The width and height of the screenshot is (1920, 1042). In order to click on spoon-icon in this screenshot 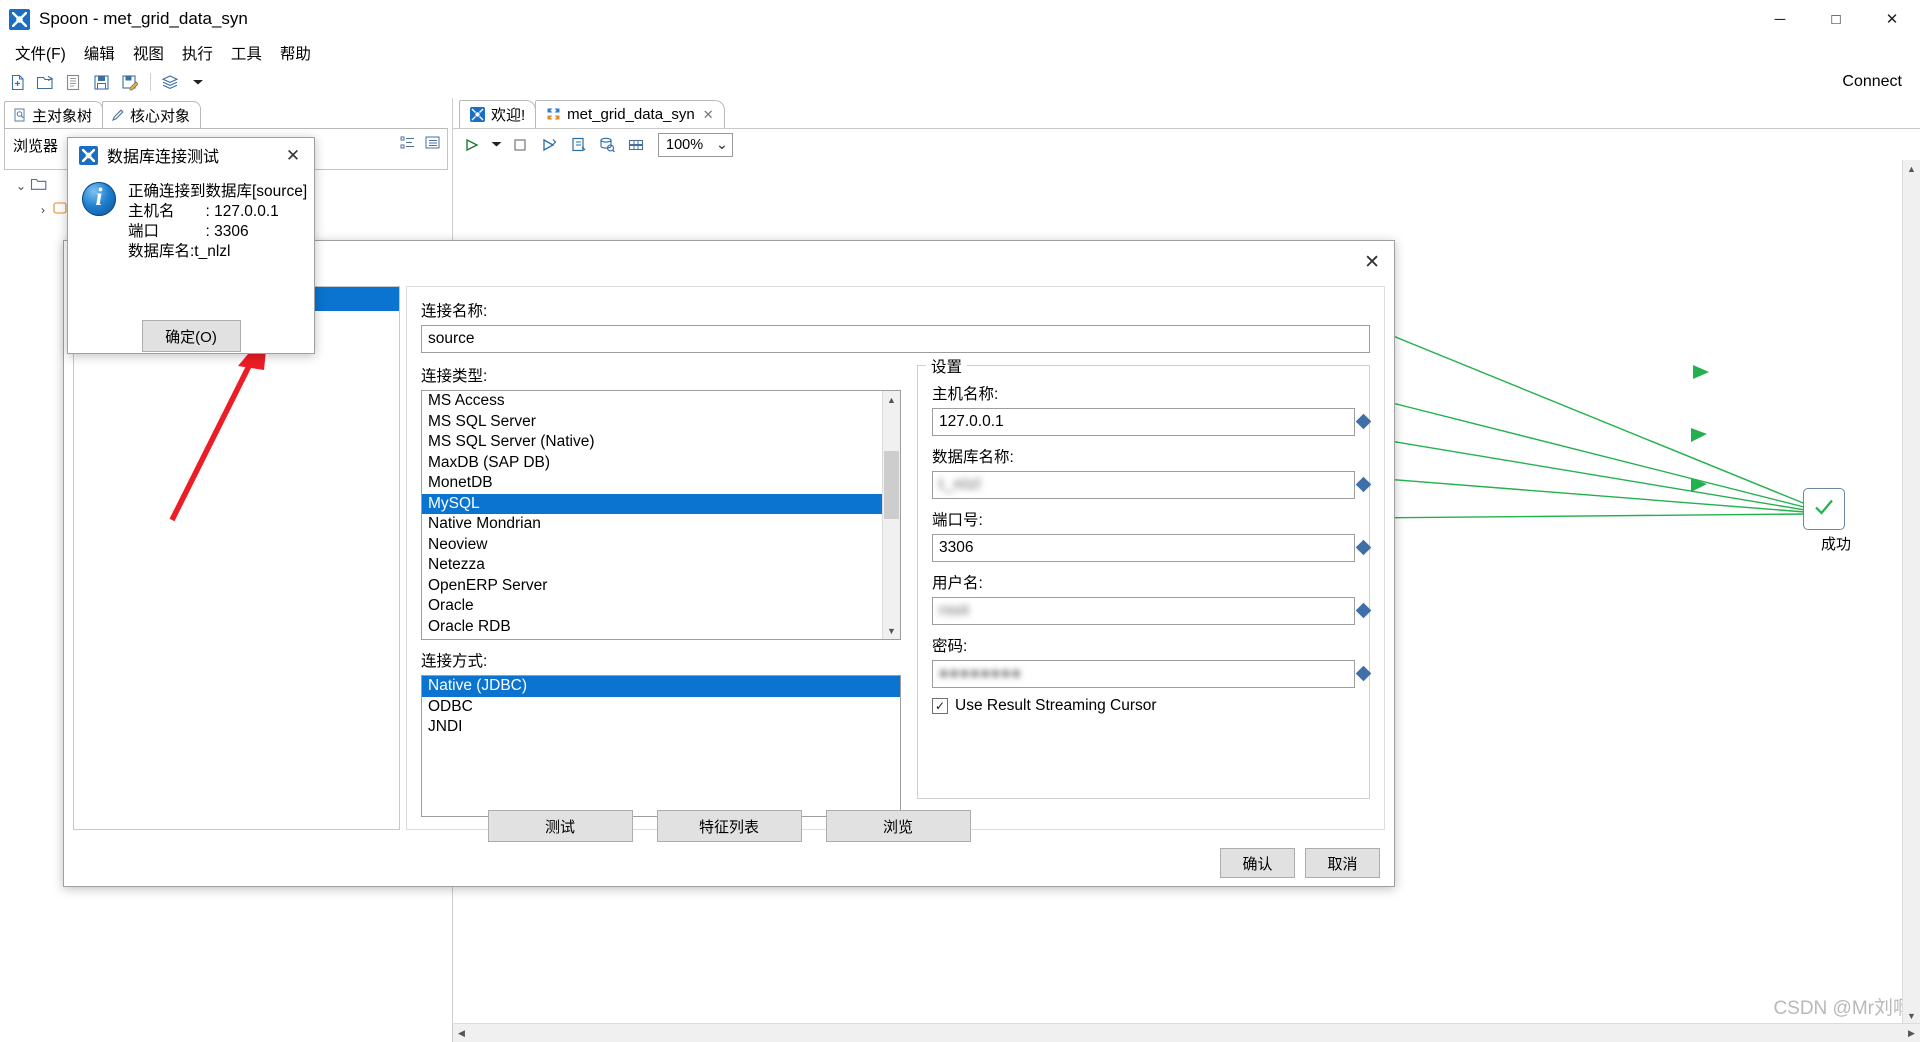, I will do `click(88, 155)`.